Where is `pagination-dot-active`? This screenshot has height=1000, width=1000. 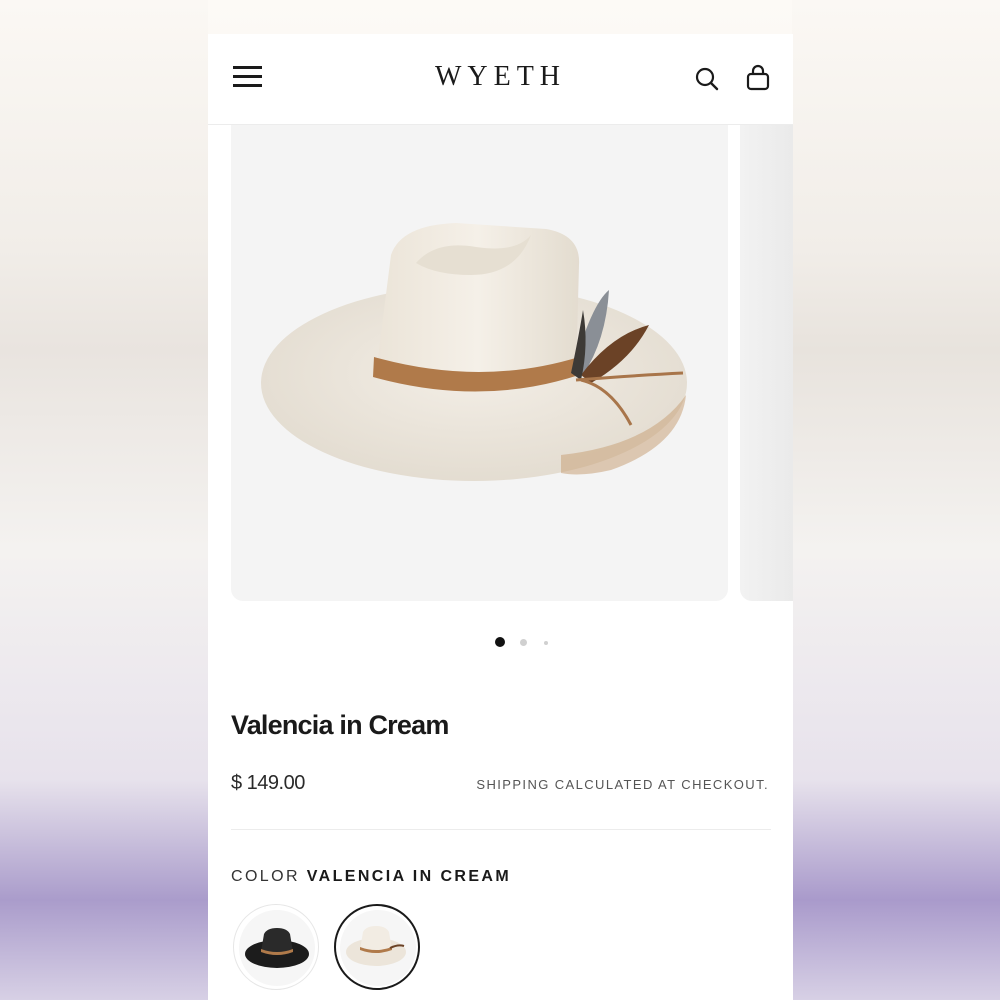 pagination-dot-active is located at coordinates (500, 642).